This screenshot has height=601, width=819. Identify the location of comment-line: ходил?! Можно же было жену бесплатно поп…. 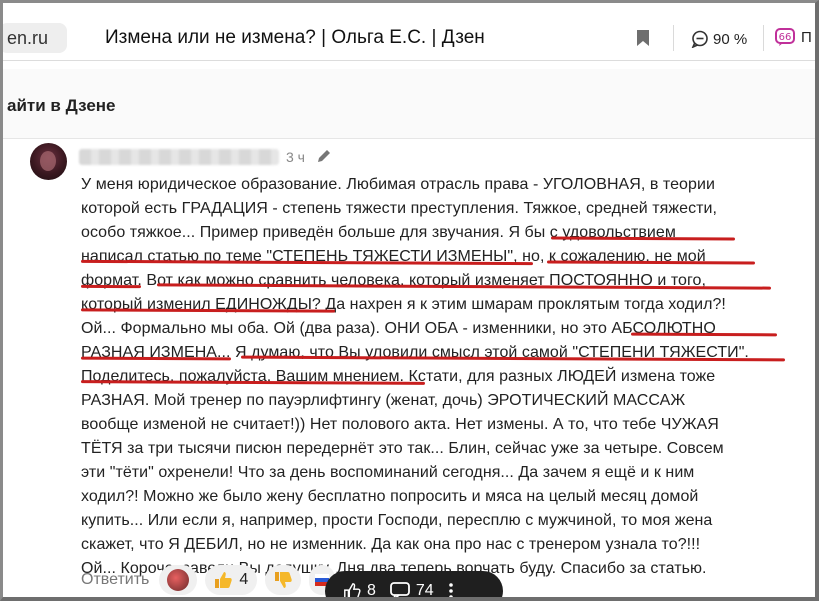
(390, 496).